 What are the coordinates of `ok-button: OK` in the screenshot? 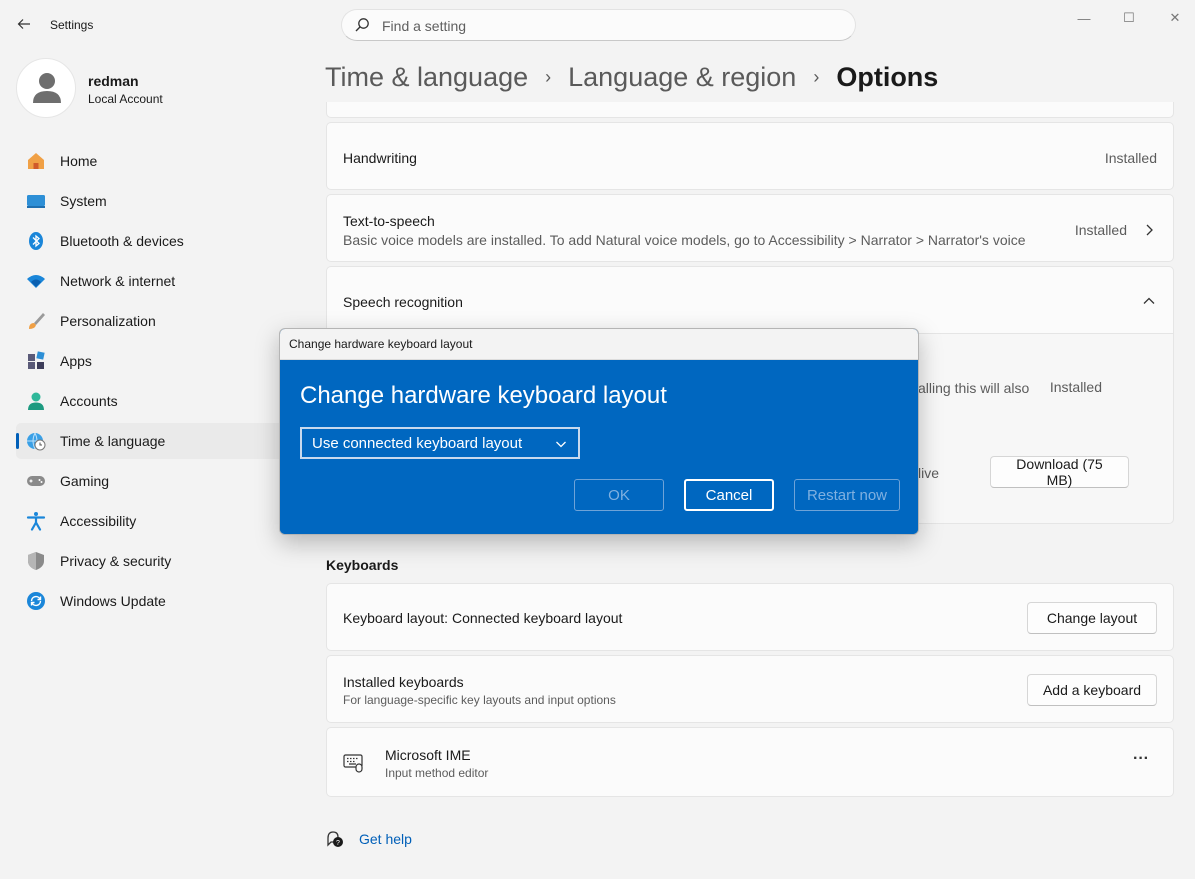 It's located at (619, 495).